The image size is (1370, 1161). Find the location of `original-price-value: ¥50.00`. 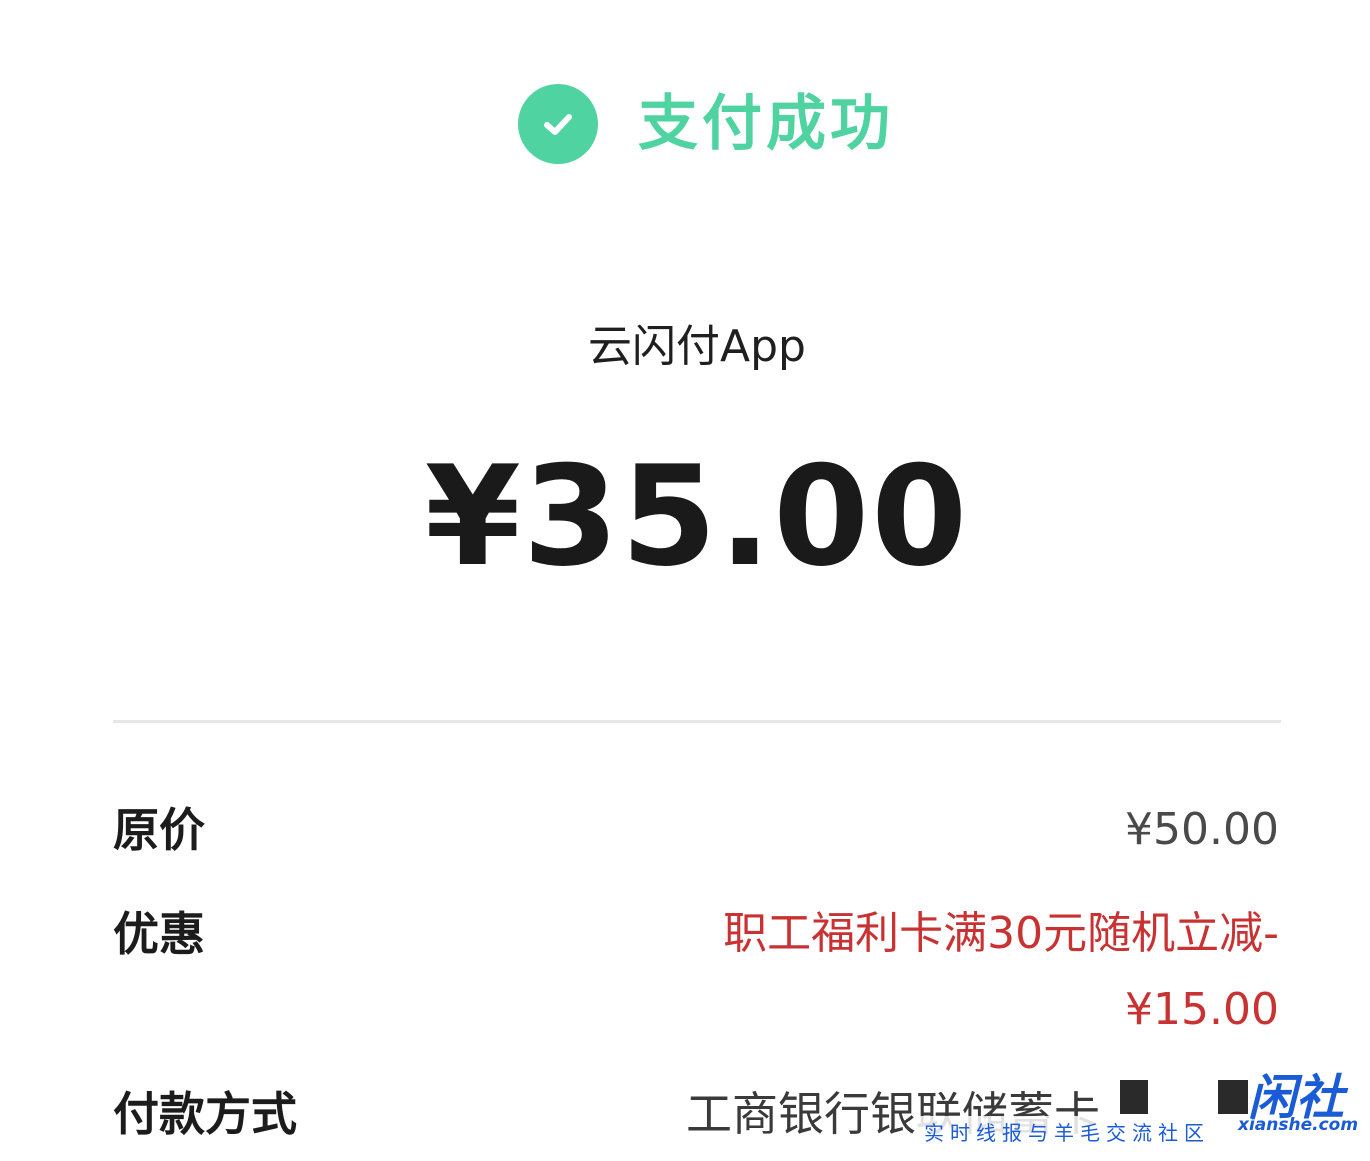

original-price-value: ¥50.00 is located at coordinates (1202, 829).